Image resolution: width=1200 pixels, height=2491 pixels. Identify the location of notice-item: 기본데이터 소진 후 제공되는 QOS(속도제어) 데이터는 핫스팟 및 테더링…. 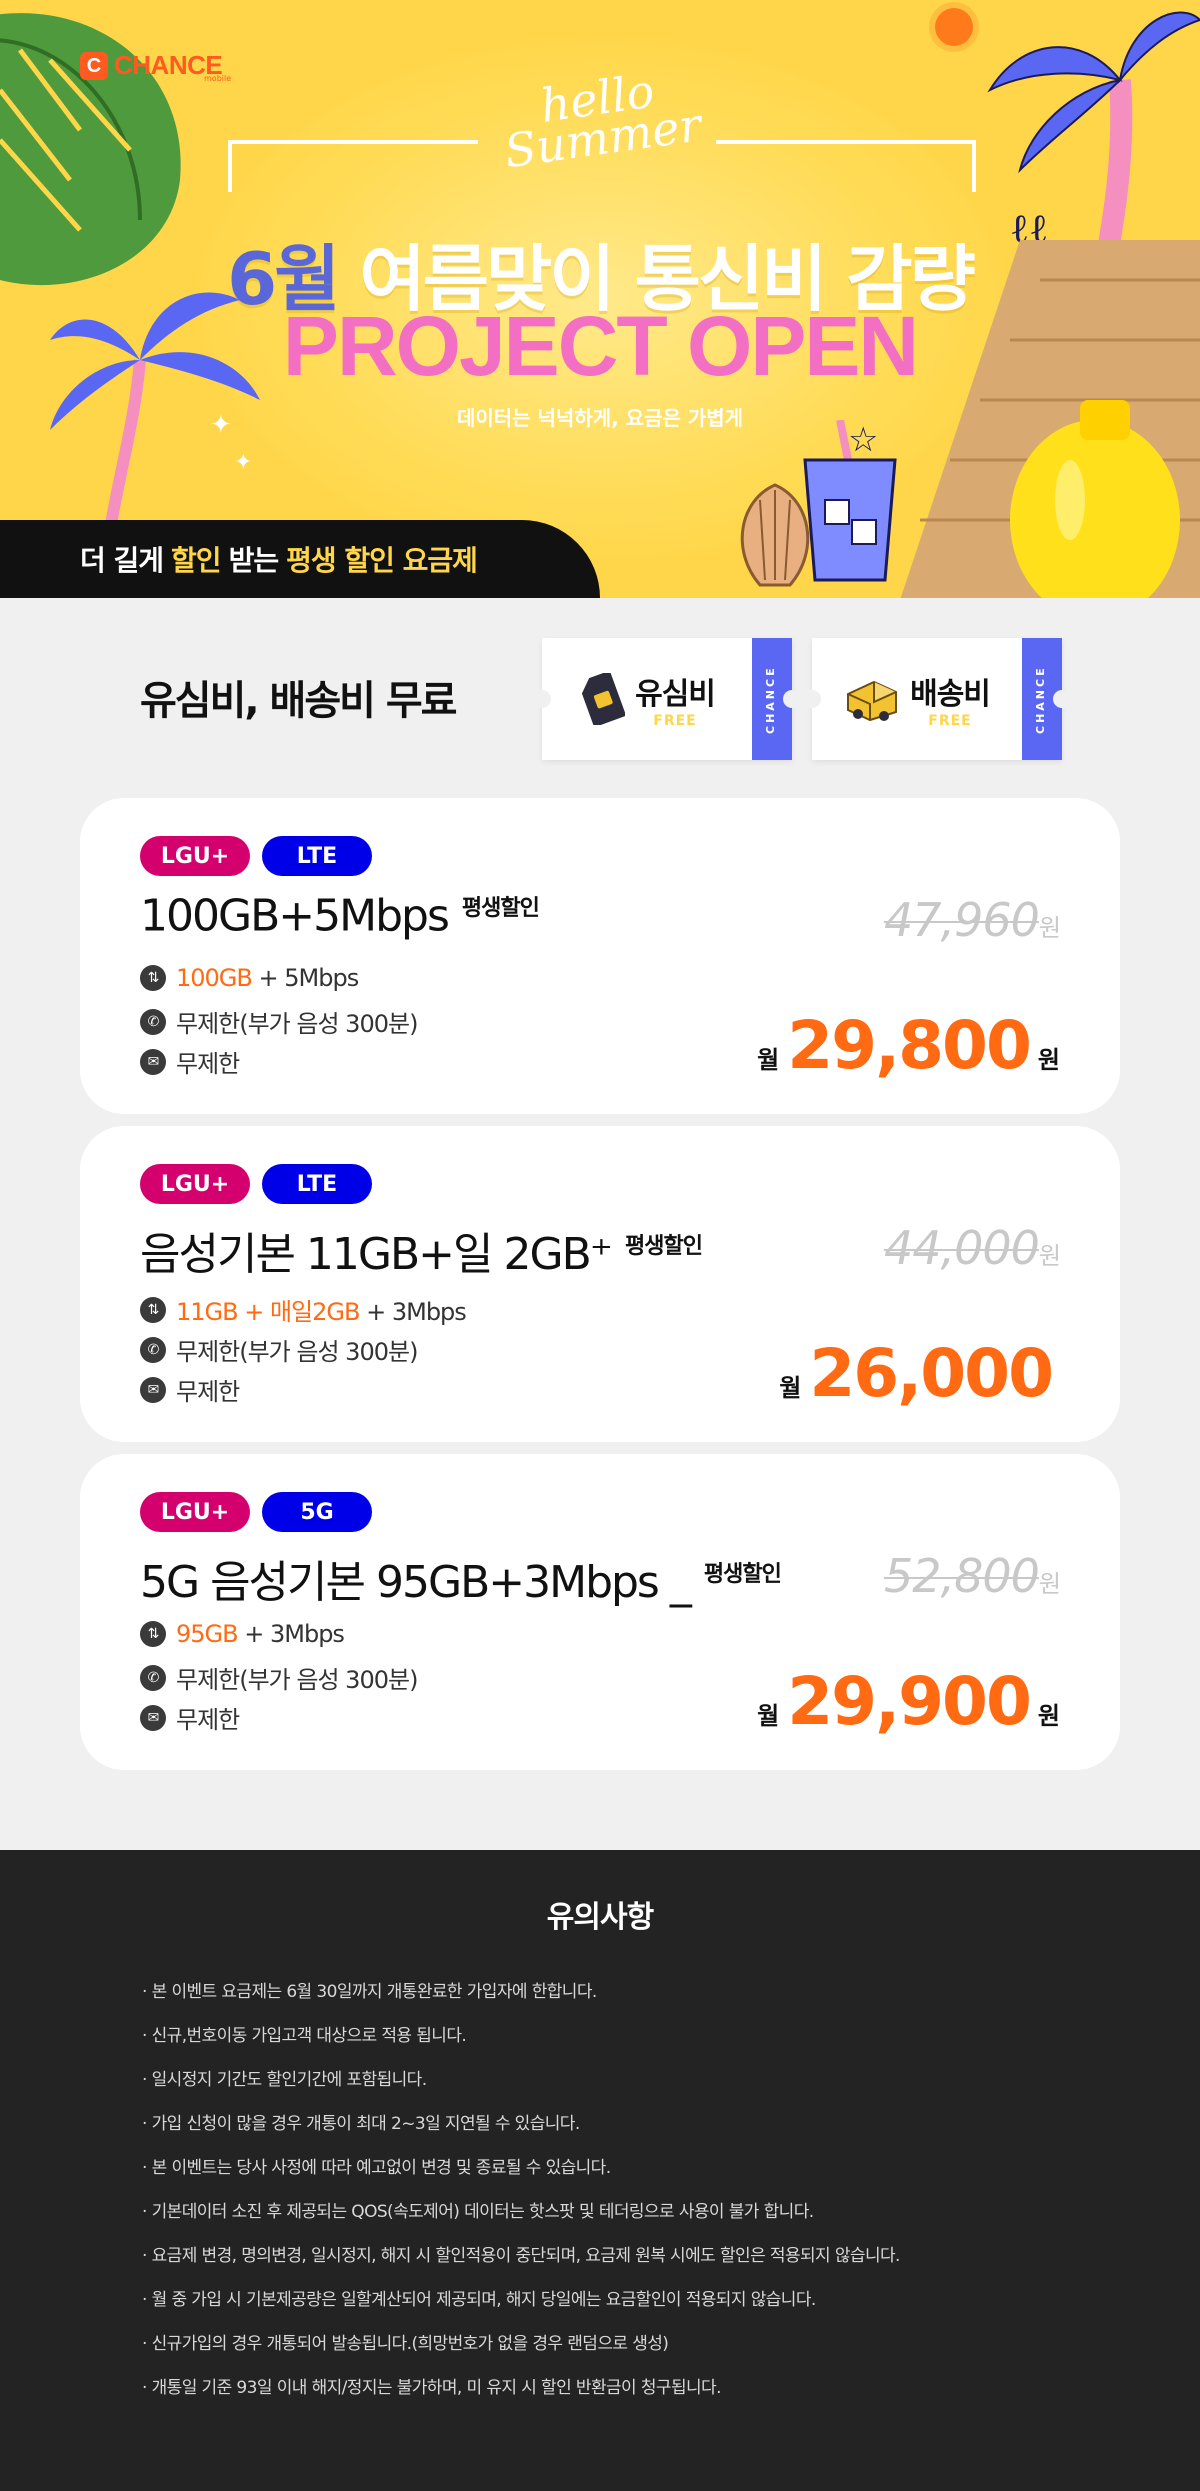
(521, 2212).